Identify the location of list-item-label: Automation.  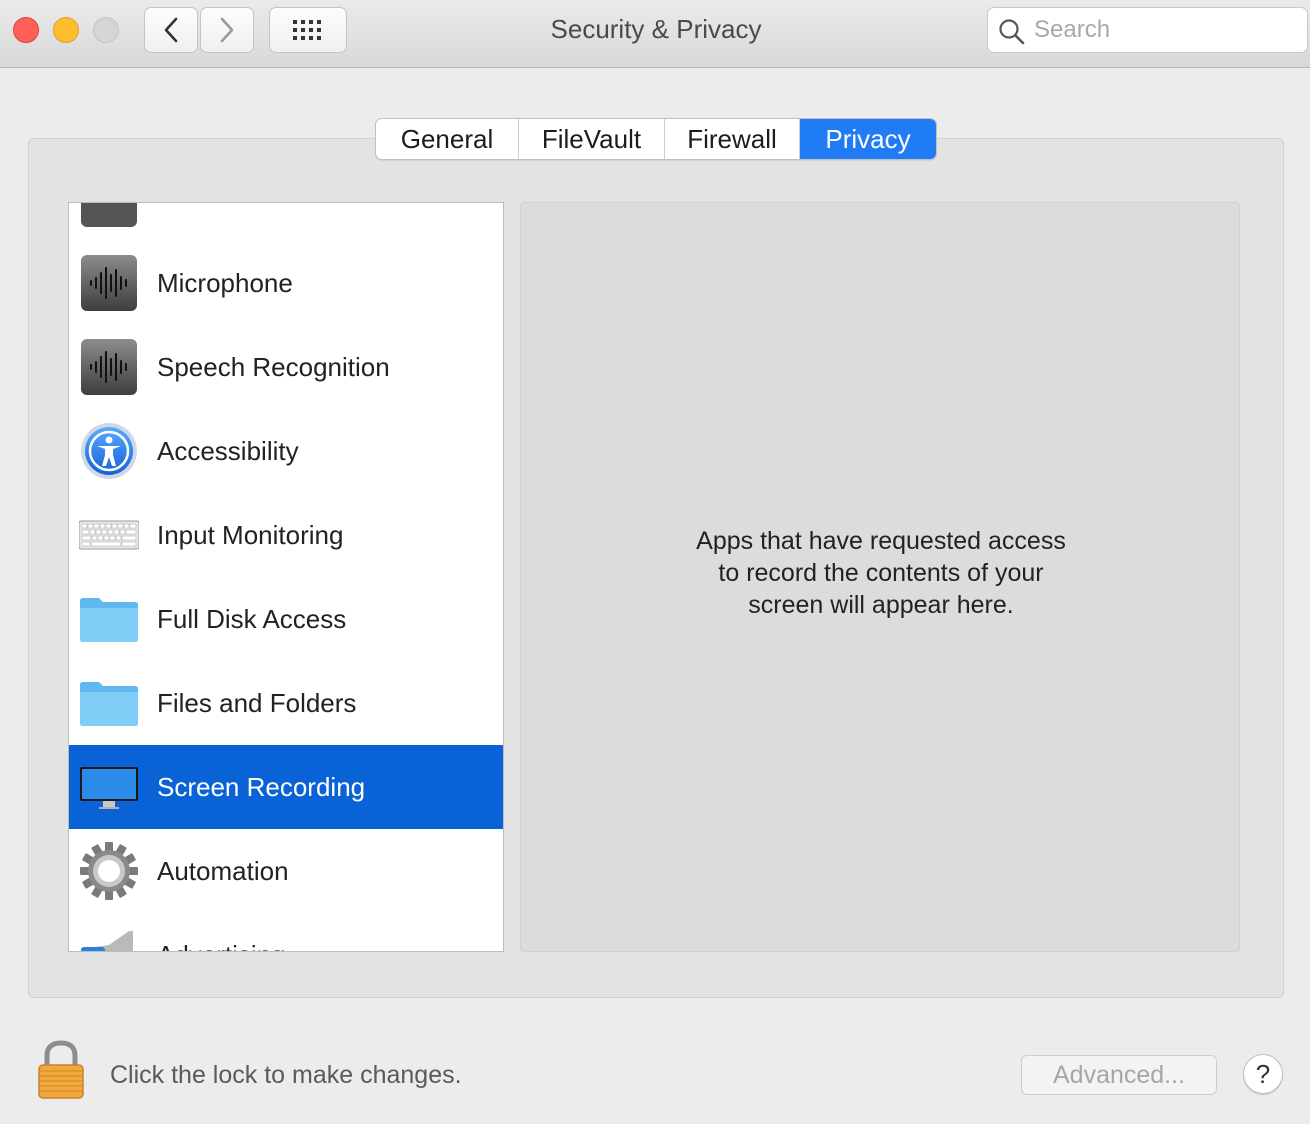
(223, 871).